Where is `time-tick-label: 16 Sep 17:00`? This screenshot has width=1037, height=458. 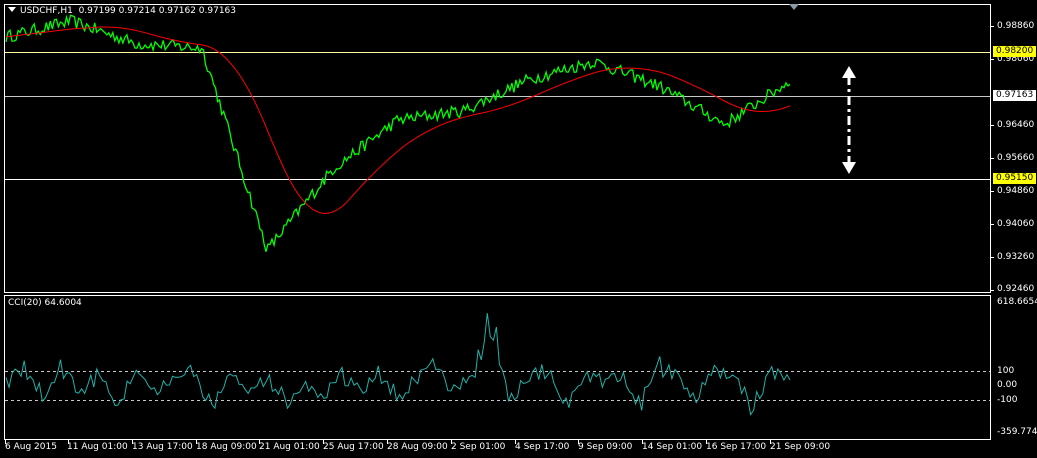
time-tick-label: 16 Sep 17:00 is located at coordinates (736, 447).